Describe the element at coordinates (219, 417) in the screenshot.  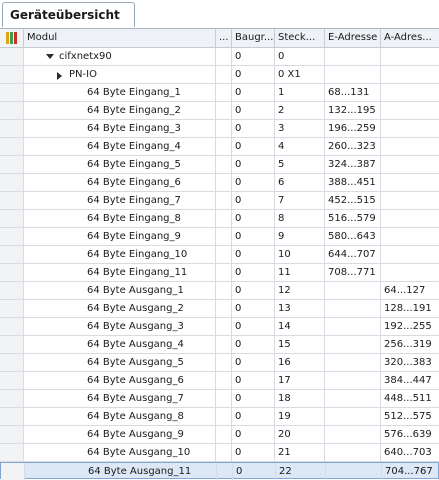
I see `table-row: 64 Byte Ausgang_8 0 19 512...575` at that location.